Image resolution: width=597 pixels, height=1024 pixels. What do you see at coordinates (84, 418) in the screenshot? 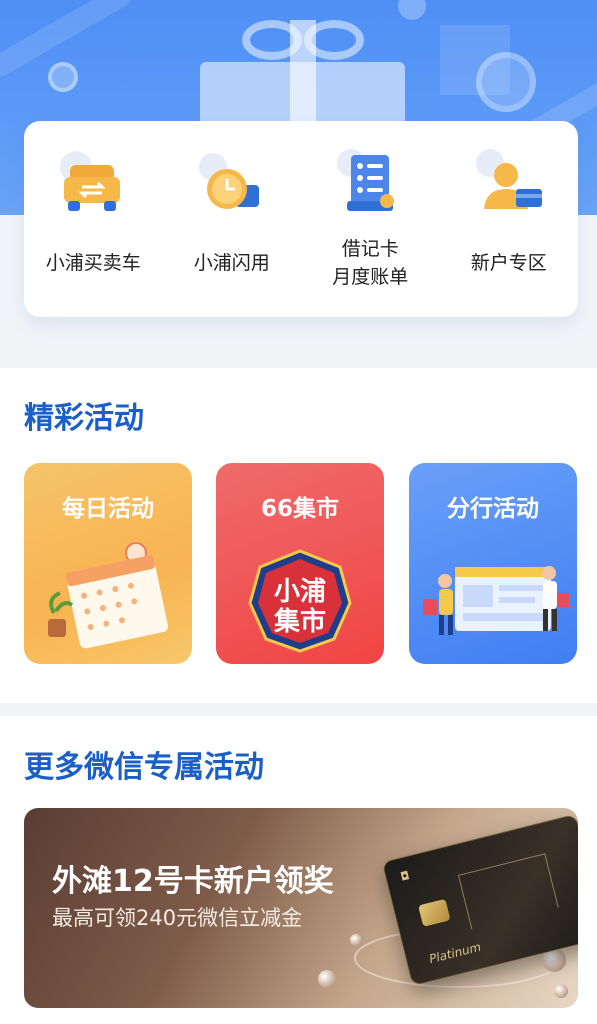
I see `activities-title: 精彩活动` at bounding box center [84, 418].